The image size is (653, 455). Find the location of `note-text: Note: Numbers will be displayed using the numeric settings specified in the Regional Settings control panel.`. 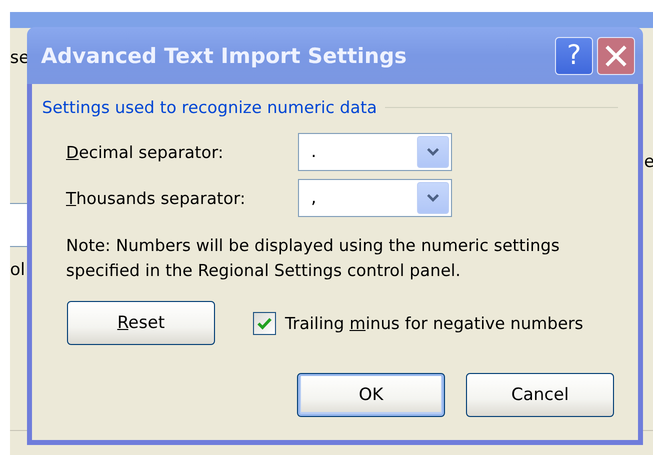

note-text: Note: Numbers will be displayed using the numeric settings specified in the Regional Settings control panel. is located at coordinates (313, 258).